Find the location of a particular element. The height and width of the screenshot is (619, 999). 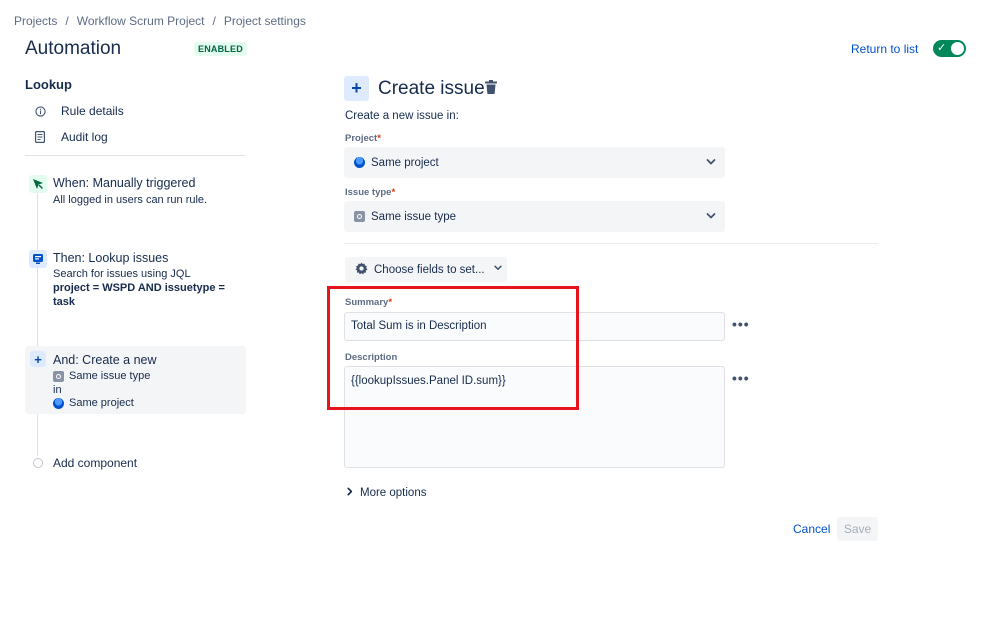

lookup-issues-icon is located at coordinates (38, 259).